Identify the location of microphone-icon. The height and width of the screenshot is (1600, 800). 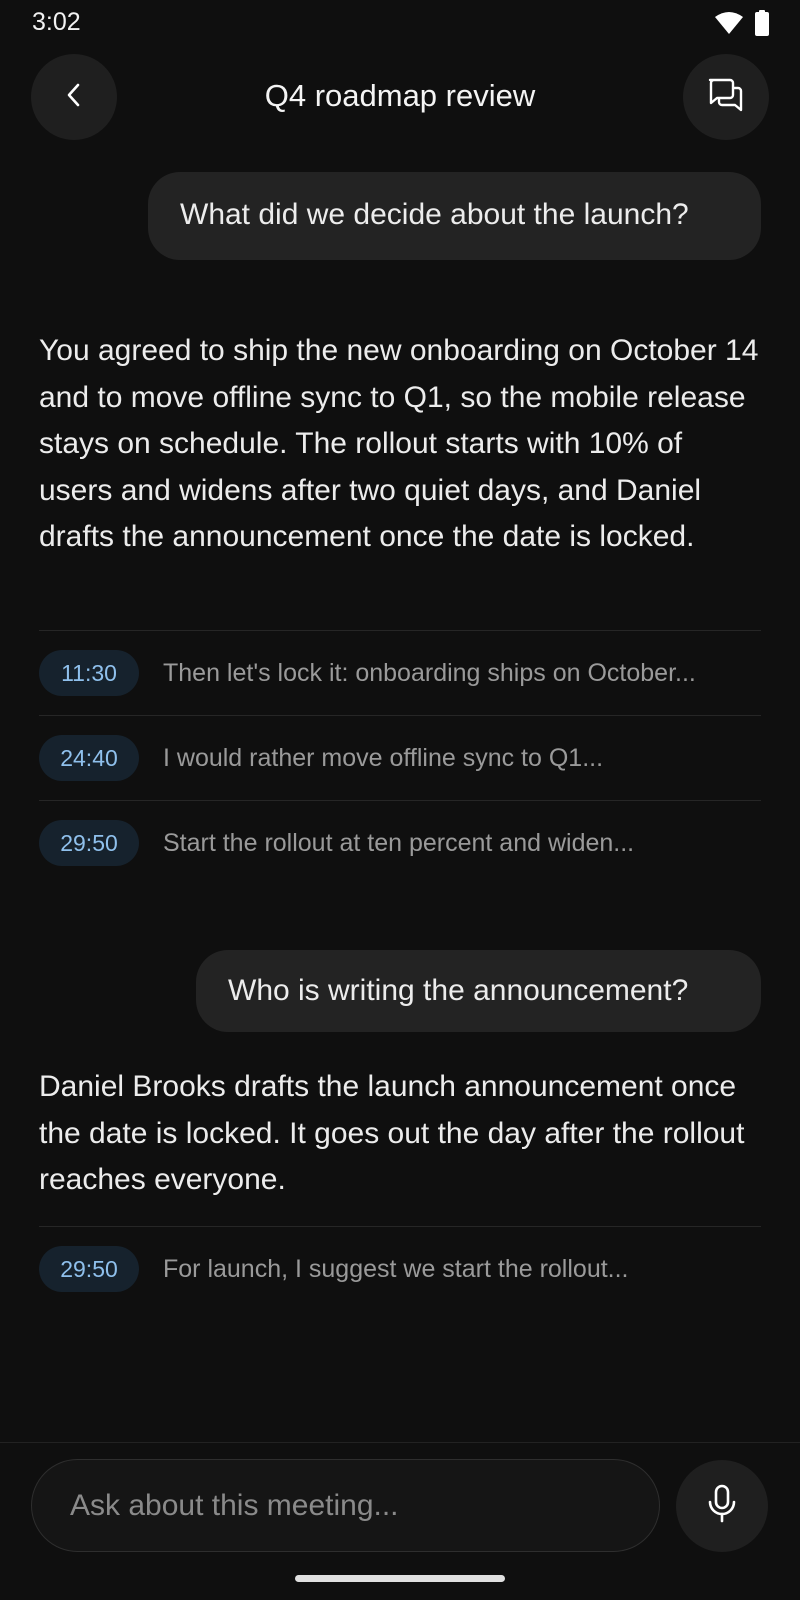
(722, 1506).